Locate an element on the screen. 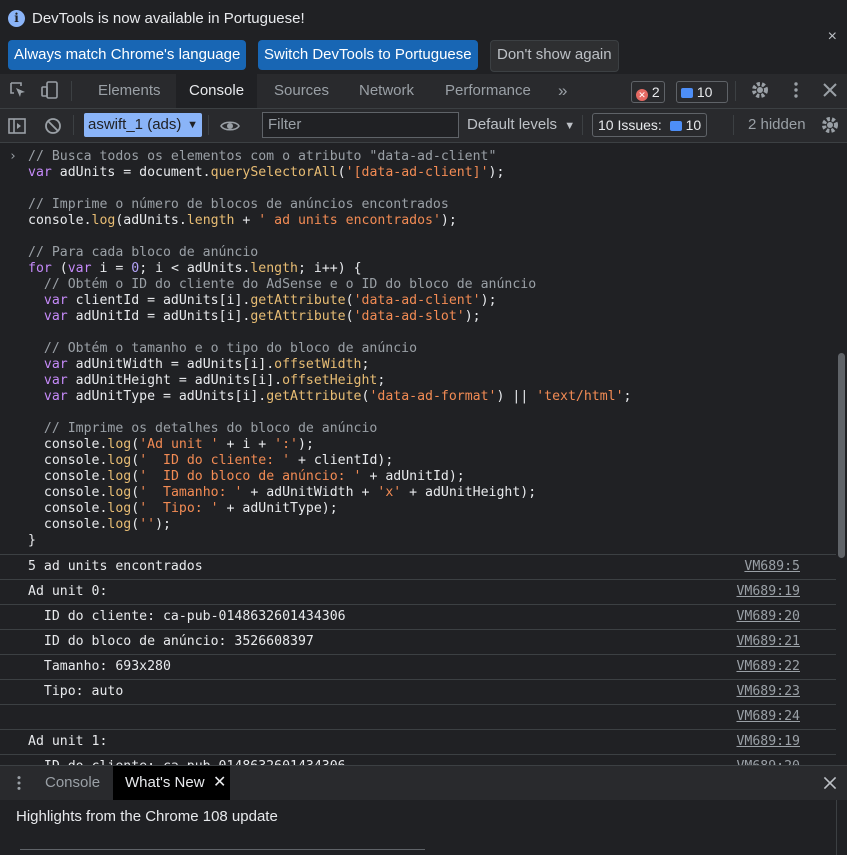 Image resolution: width=847 pixels, height=855 pixels. gear-icon is located at coordinates (760, 90).